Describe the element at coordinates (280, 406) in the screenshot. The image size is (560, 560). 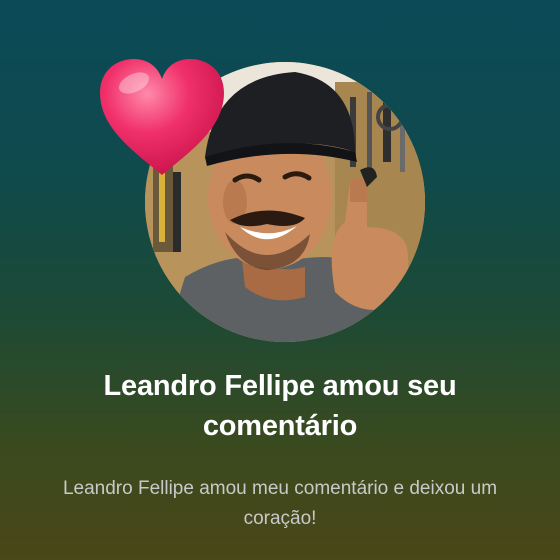
I see `notification-title: Leandro Fellipe amou seu comentário` at that location.